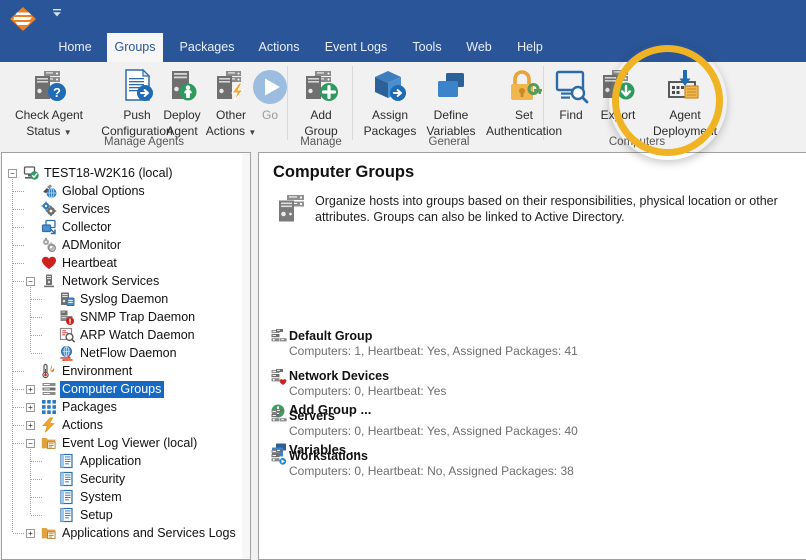  Describe the element at coordinates (87, 515) in the screenshot. I see `tree-item-setup: Setup` at that location.